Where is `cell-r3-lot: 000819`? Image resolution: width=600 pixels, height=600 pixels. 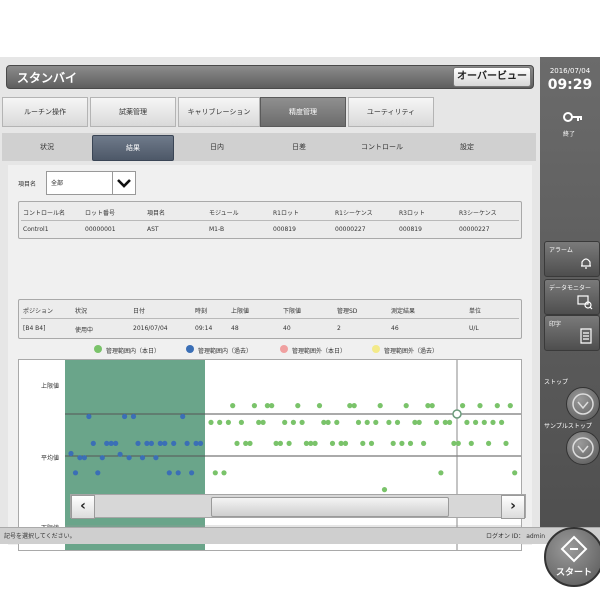 cell-r3-lot: 000819 is located at coordinates (410, 229).